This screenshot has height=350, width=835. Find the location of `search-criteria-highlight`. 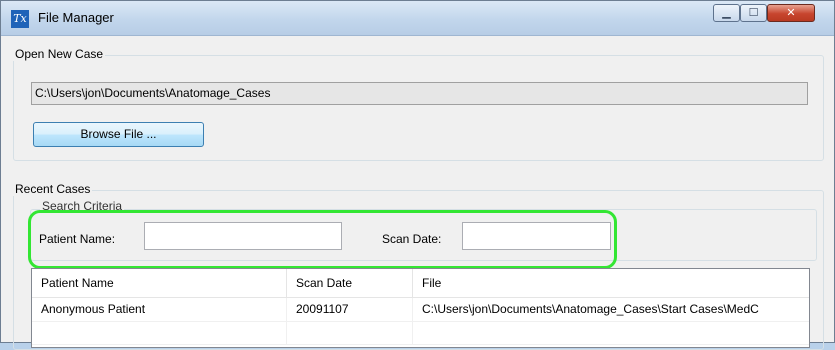

search-criteria-highlight is located at coordinates (322, 239).